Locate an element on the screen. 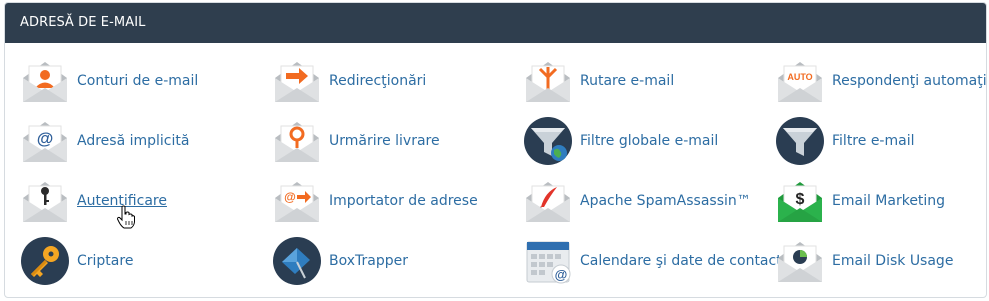  tool-address-importer: @ Importator de adrese is located at coordinates (375, 201).